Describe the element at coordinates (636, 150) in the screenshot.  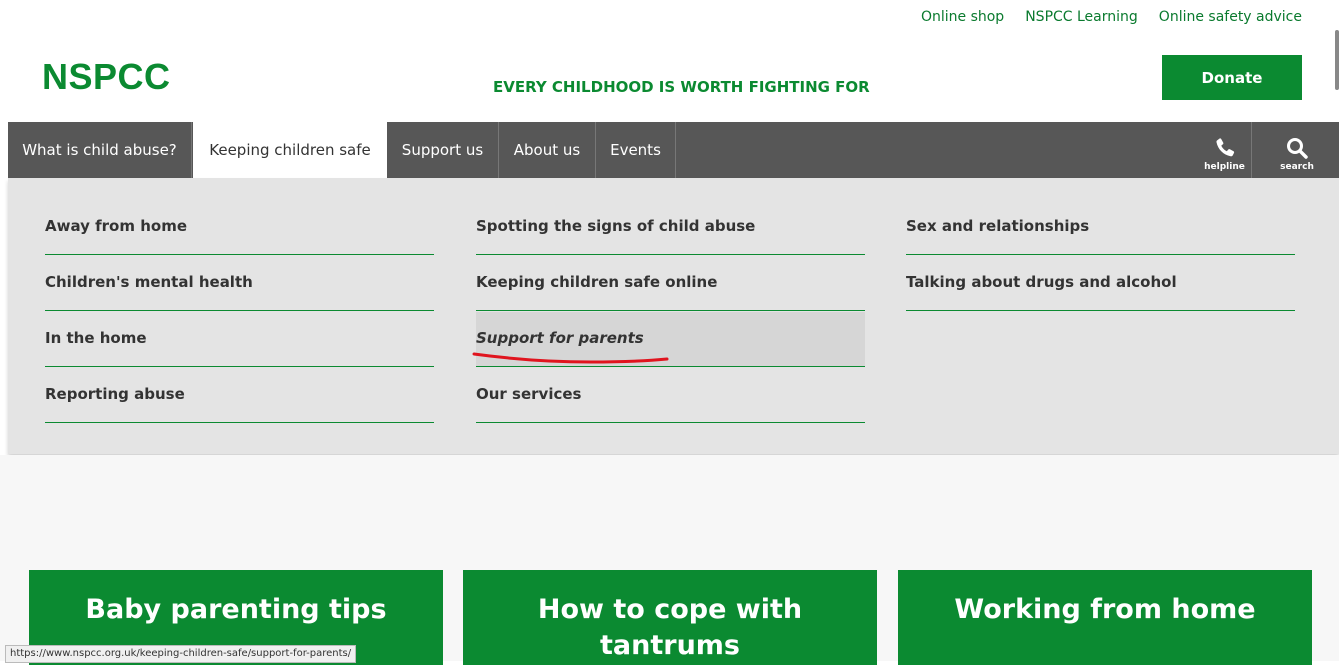
I see `nav-events: Events` at that location.